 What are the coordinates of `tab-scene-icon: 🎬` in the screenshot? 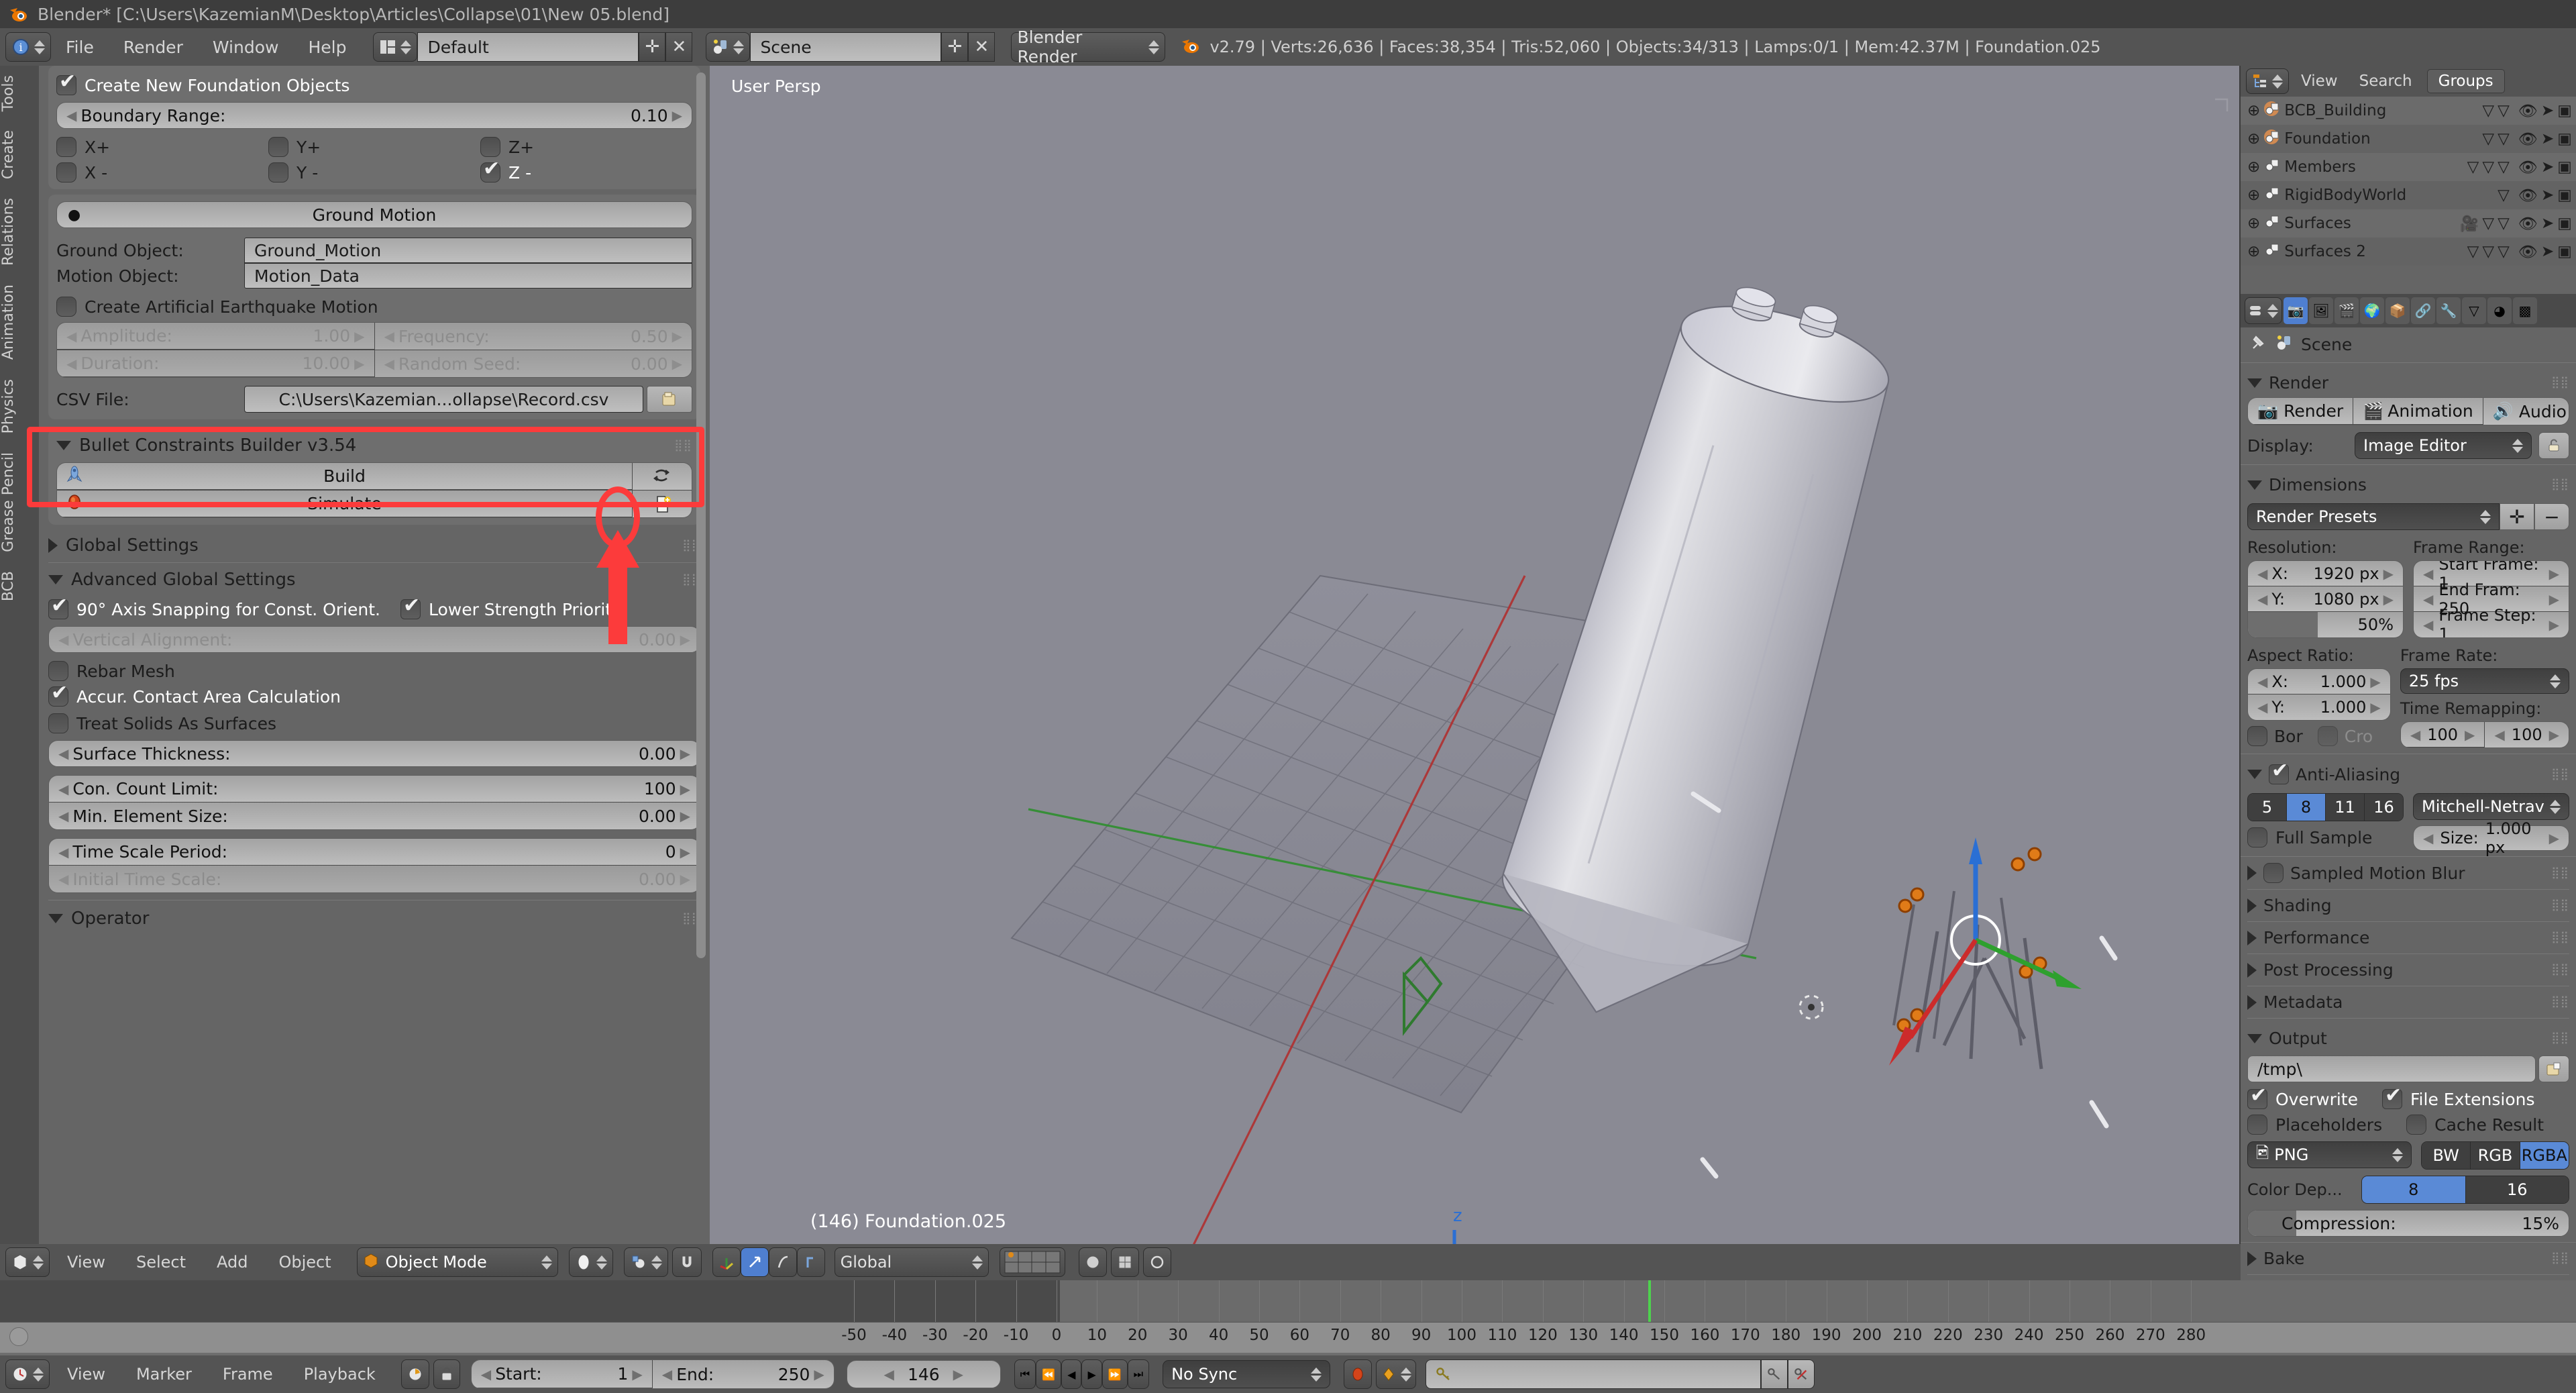 It's located at (2346, 310).